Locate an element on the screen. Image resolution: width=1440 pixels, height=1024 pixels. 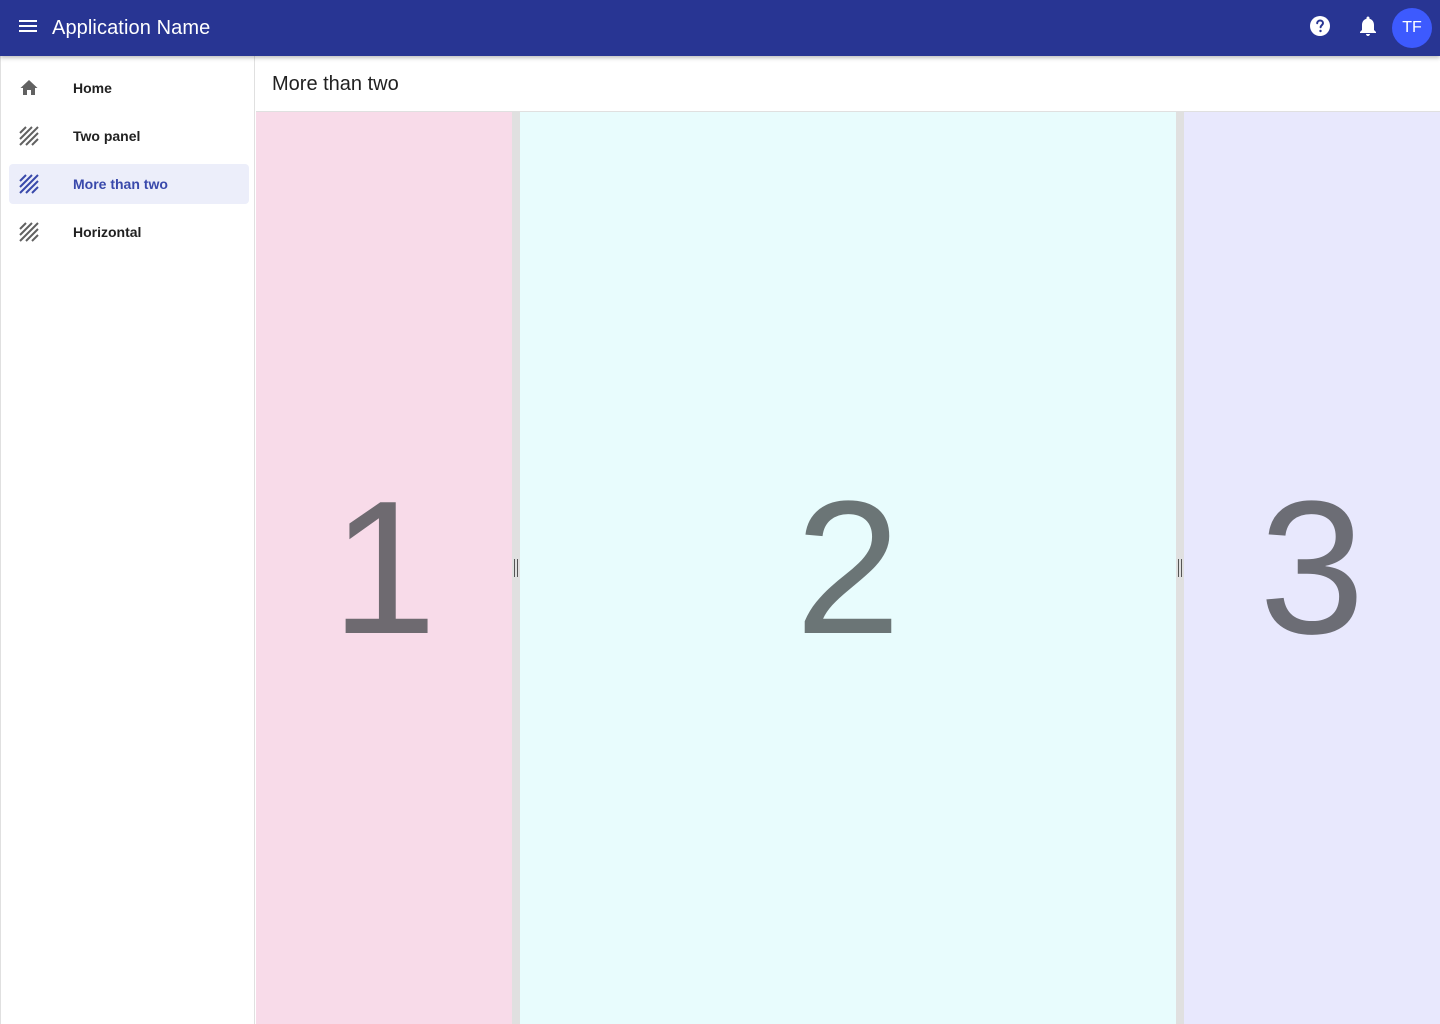
notifications-button is located at coordinates (1368, 28).